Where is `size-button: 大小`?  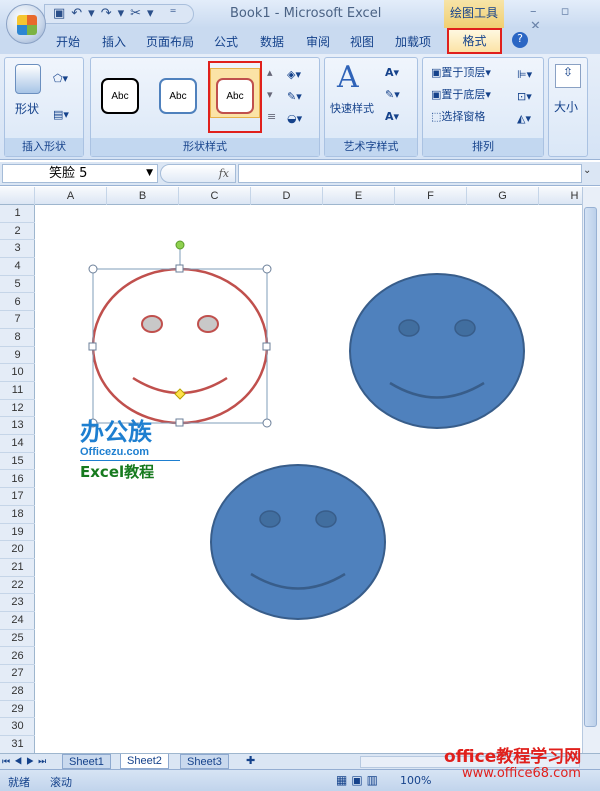 size-button: 大小 is located at coordinates (566, 106).